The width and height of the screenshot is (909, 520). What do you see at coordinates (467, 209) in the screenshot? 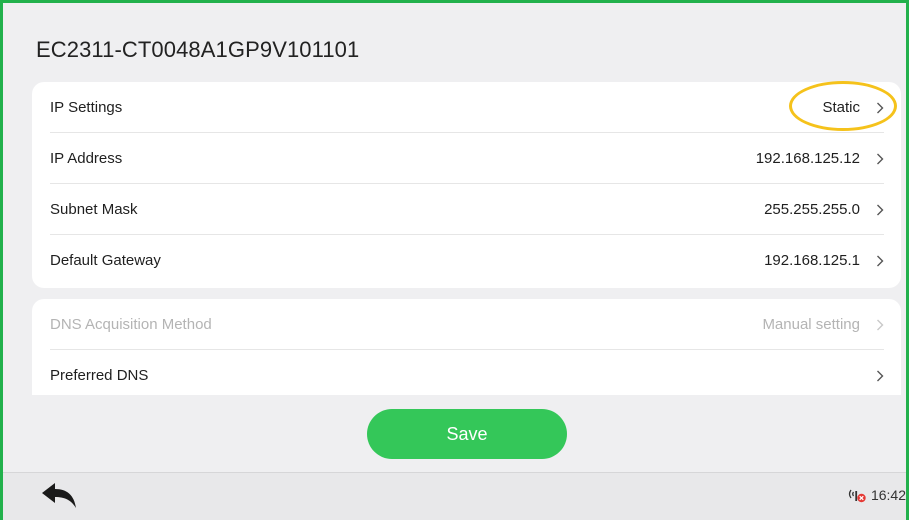
I see `subnet-mask-row: Subnet Mask 255.255.255.0` at bounding box center [467, 209].